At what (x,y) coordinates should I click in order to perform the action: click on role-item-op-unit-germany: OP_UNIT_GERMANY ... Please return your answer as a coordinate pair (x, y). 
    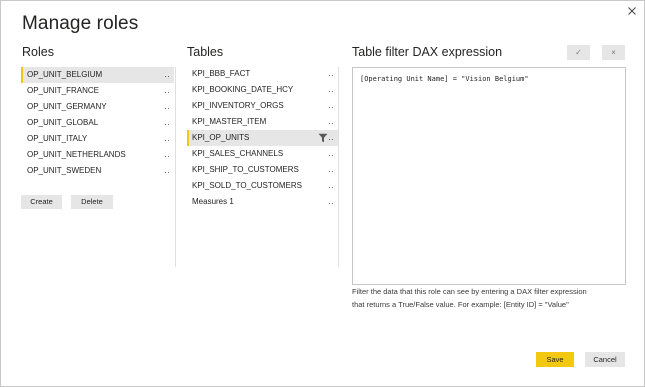
    Looking at the image, I should click on (97, 107).